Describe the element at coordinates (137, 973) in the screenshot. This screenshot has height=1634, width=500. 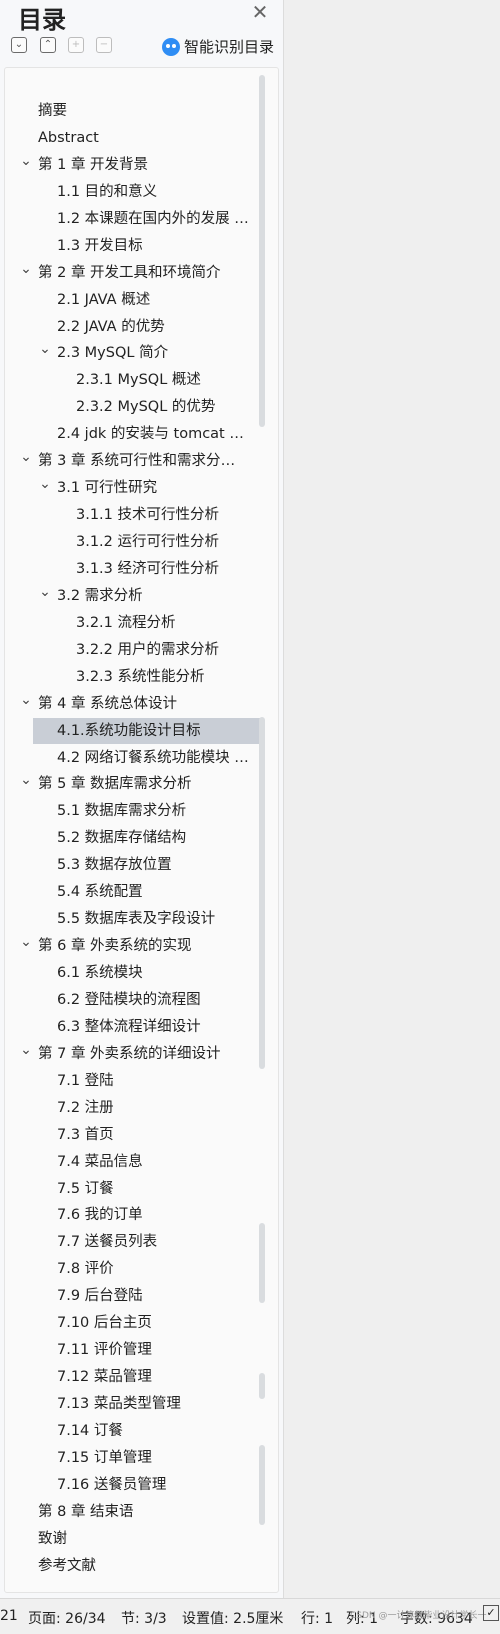
I see `toc-item: 6.1 系统模块` at that location.